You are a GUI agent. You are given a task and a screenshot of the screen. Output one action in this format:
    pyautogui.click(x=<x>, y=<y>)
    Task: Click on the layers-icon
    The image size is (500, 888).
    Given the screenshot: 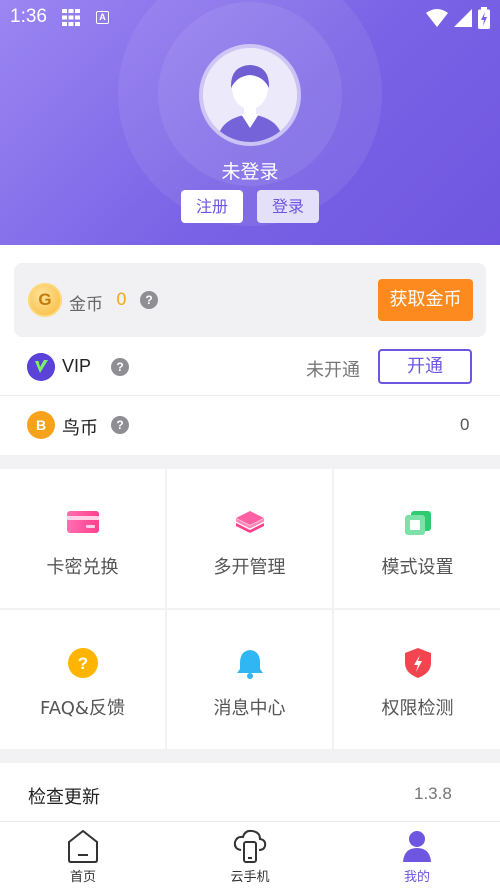 What is the action you would take?
    pyautogui.click(x=249, y=522)
    